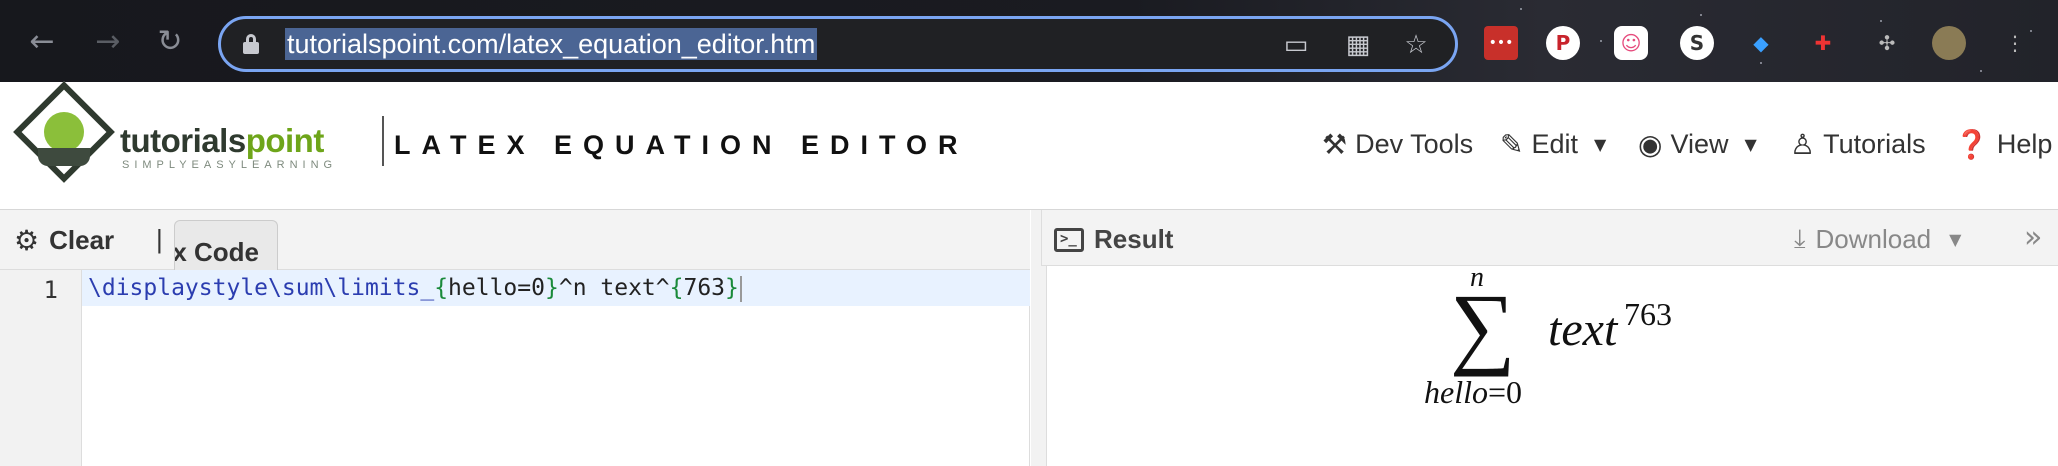  Describe the element at coordinates (1823, 43) in the screenshot. I see `medical-cross-icon: ✚` at that location.